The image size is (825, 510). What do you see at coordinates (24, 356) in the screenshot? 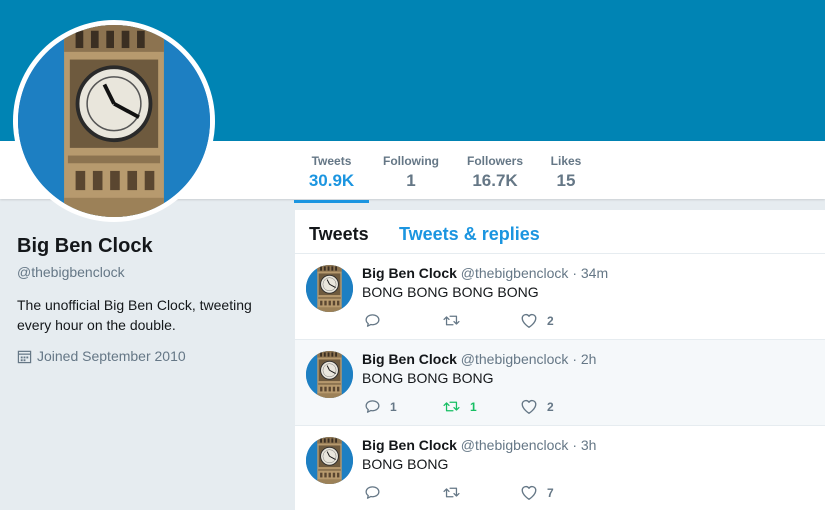
I see `calendar-icon` at bounding box center [24, 356].